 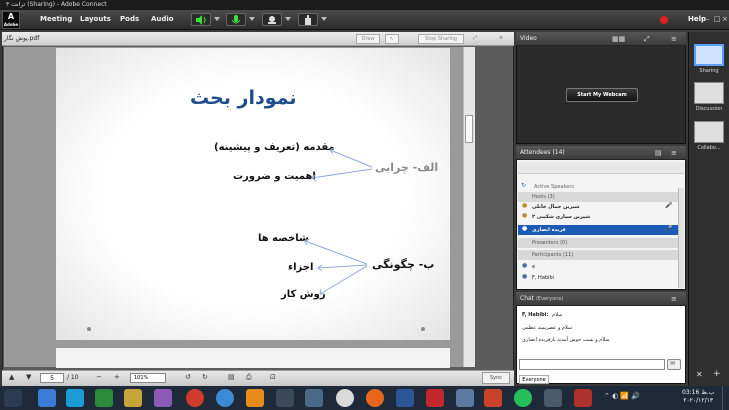 What do you see at coordinates (602, 95) in the screenshot?
I see `start-webcam-button: Start My Webcam` at bounding box center [602, 95].